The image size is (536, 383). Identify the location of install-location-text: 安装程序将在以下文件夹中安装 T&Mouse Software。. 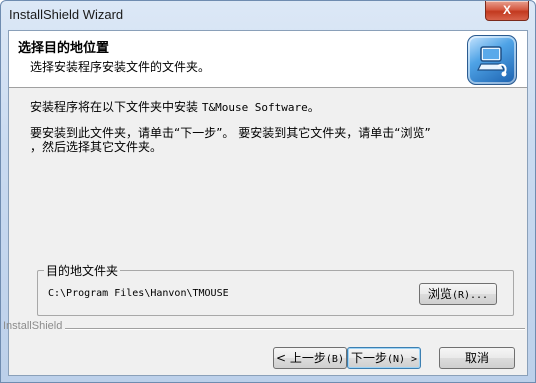
(175, 106).